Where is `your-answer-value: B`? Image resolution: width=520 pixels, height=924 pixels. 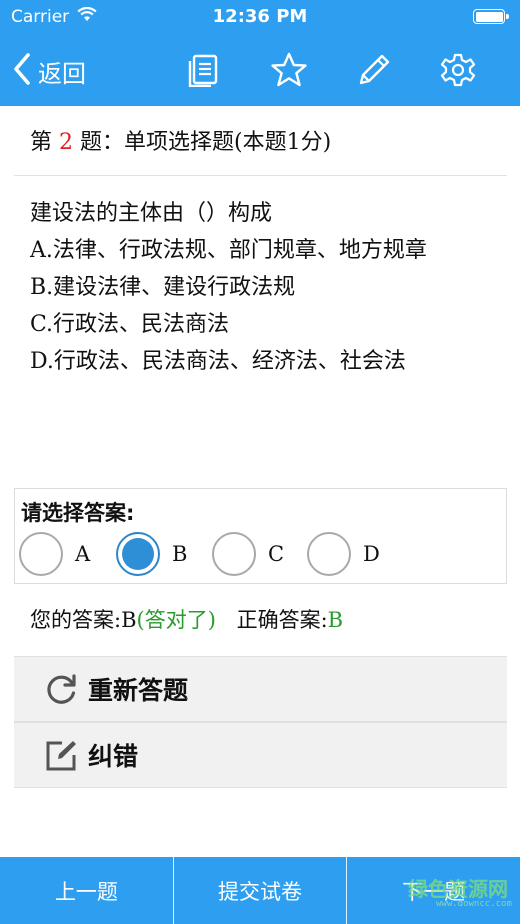
your-answer-value: B is located at coordinates (129, 620).